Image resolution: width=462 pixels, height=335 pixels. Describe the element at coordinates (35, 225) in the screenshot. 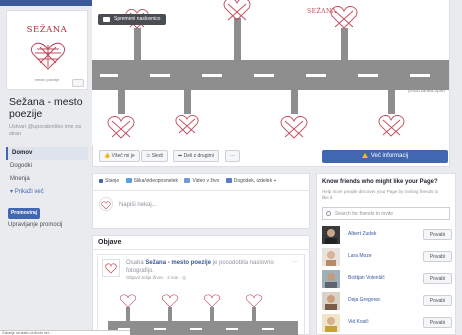

I see `manage-promotions-link: Upravljanje promocij` at that location.